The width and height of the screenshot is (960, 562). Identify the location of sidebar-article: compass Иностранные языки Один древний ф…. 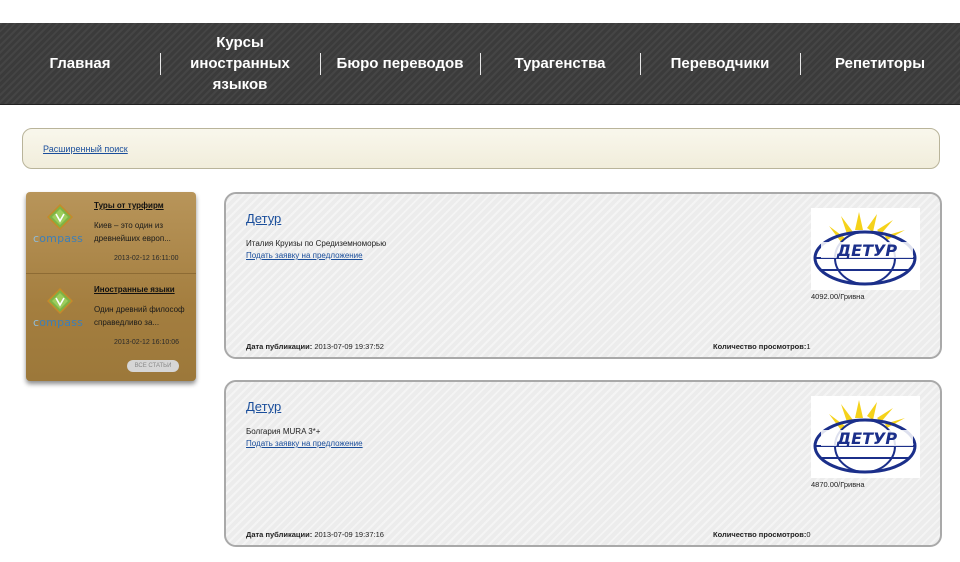
(111, 317).